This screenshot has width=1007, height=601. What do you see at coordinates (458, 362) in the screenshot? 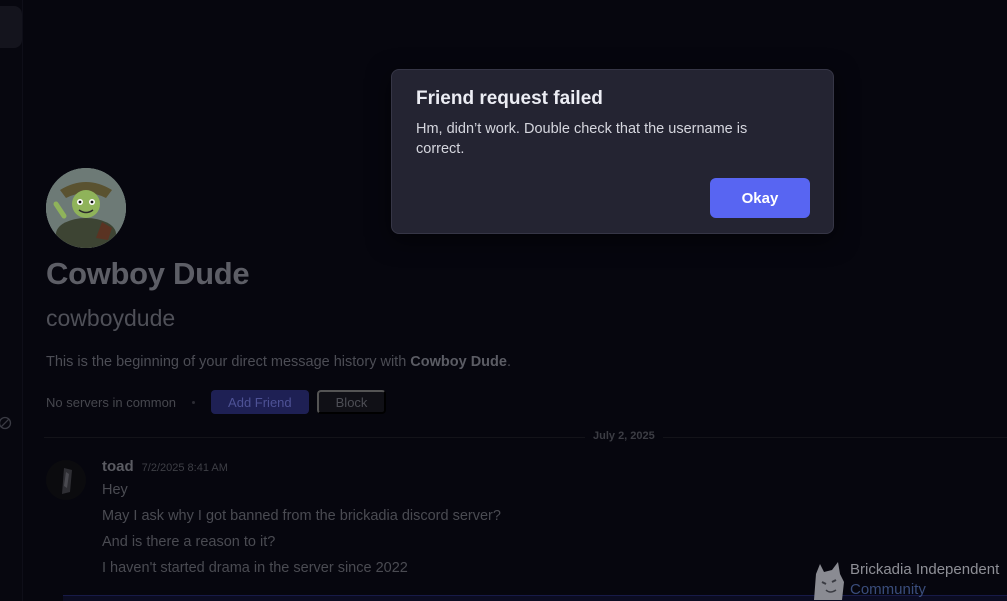
I see `dm-intro-name: Cowboy Dude` at bounding box center [458, 362].